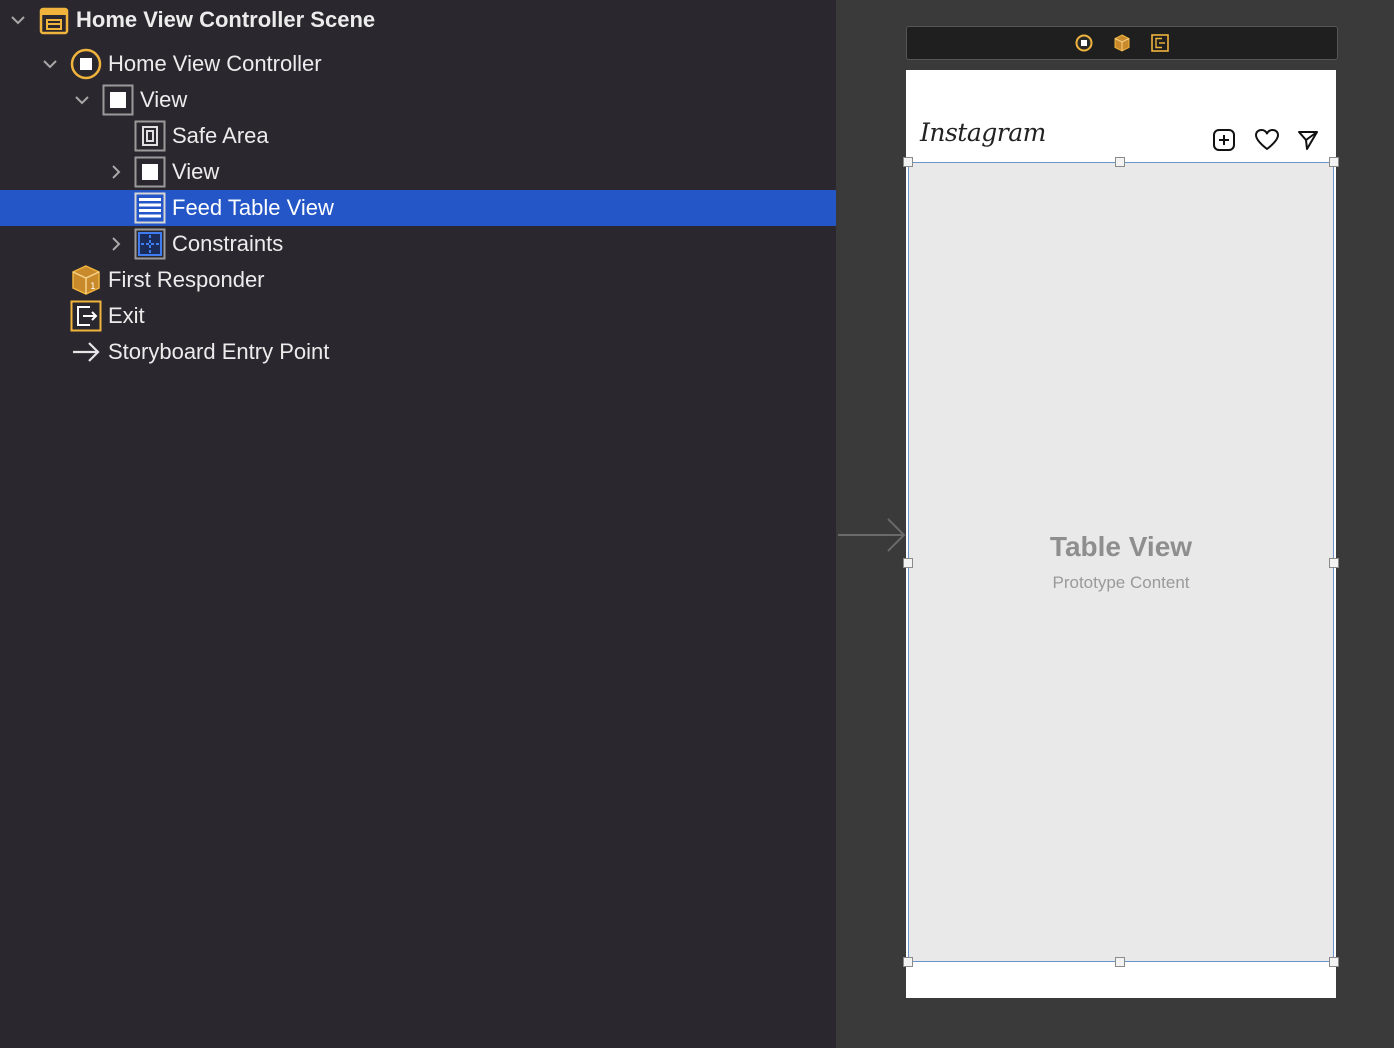 The image size is (1394, 1048). I want to click on resize-handle-top-right, so click(1334, 162).